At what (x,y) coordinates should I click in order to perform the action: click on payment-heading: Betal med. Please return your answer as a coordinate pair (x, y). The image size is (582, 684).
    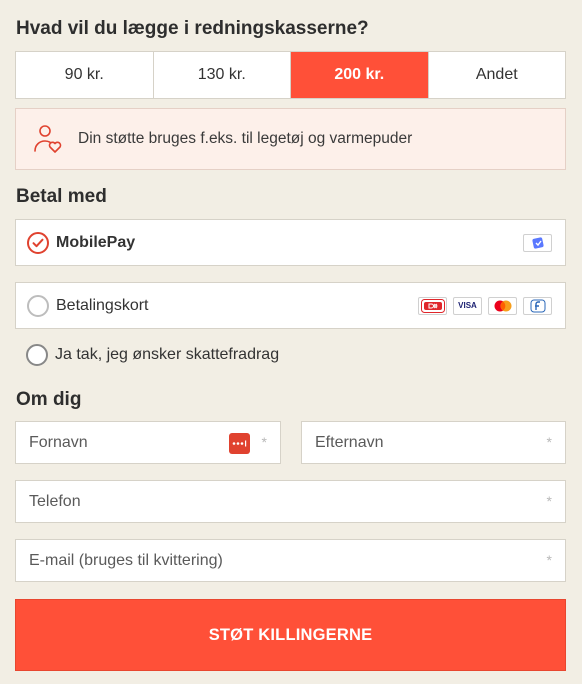
    Looking at the image, I should click on (61, 196).